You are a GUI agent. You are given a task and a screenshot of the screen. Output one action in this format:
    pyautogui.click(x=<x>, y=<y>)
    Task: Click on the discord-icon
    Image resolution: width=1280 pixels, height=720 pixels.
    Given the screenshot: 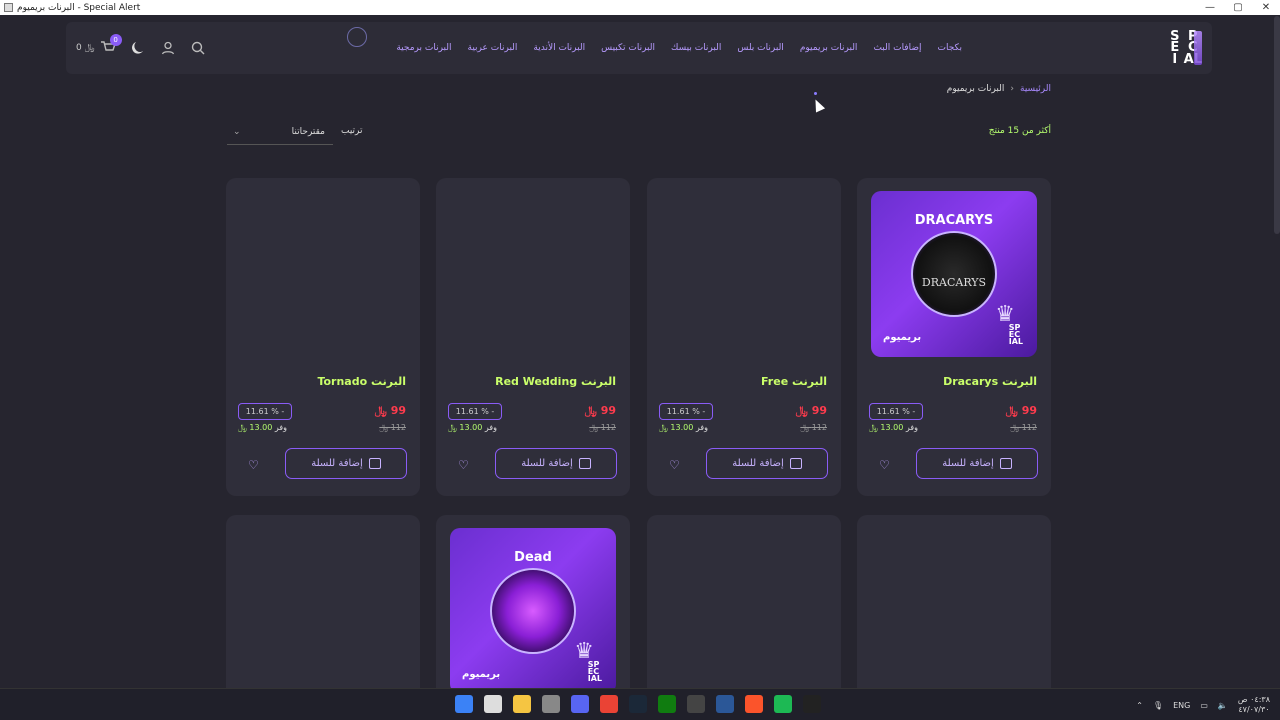 What is the action you would take?
    pyautogui.click(x=580, y=704)
    